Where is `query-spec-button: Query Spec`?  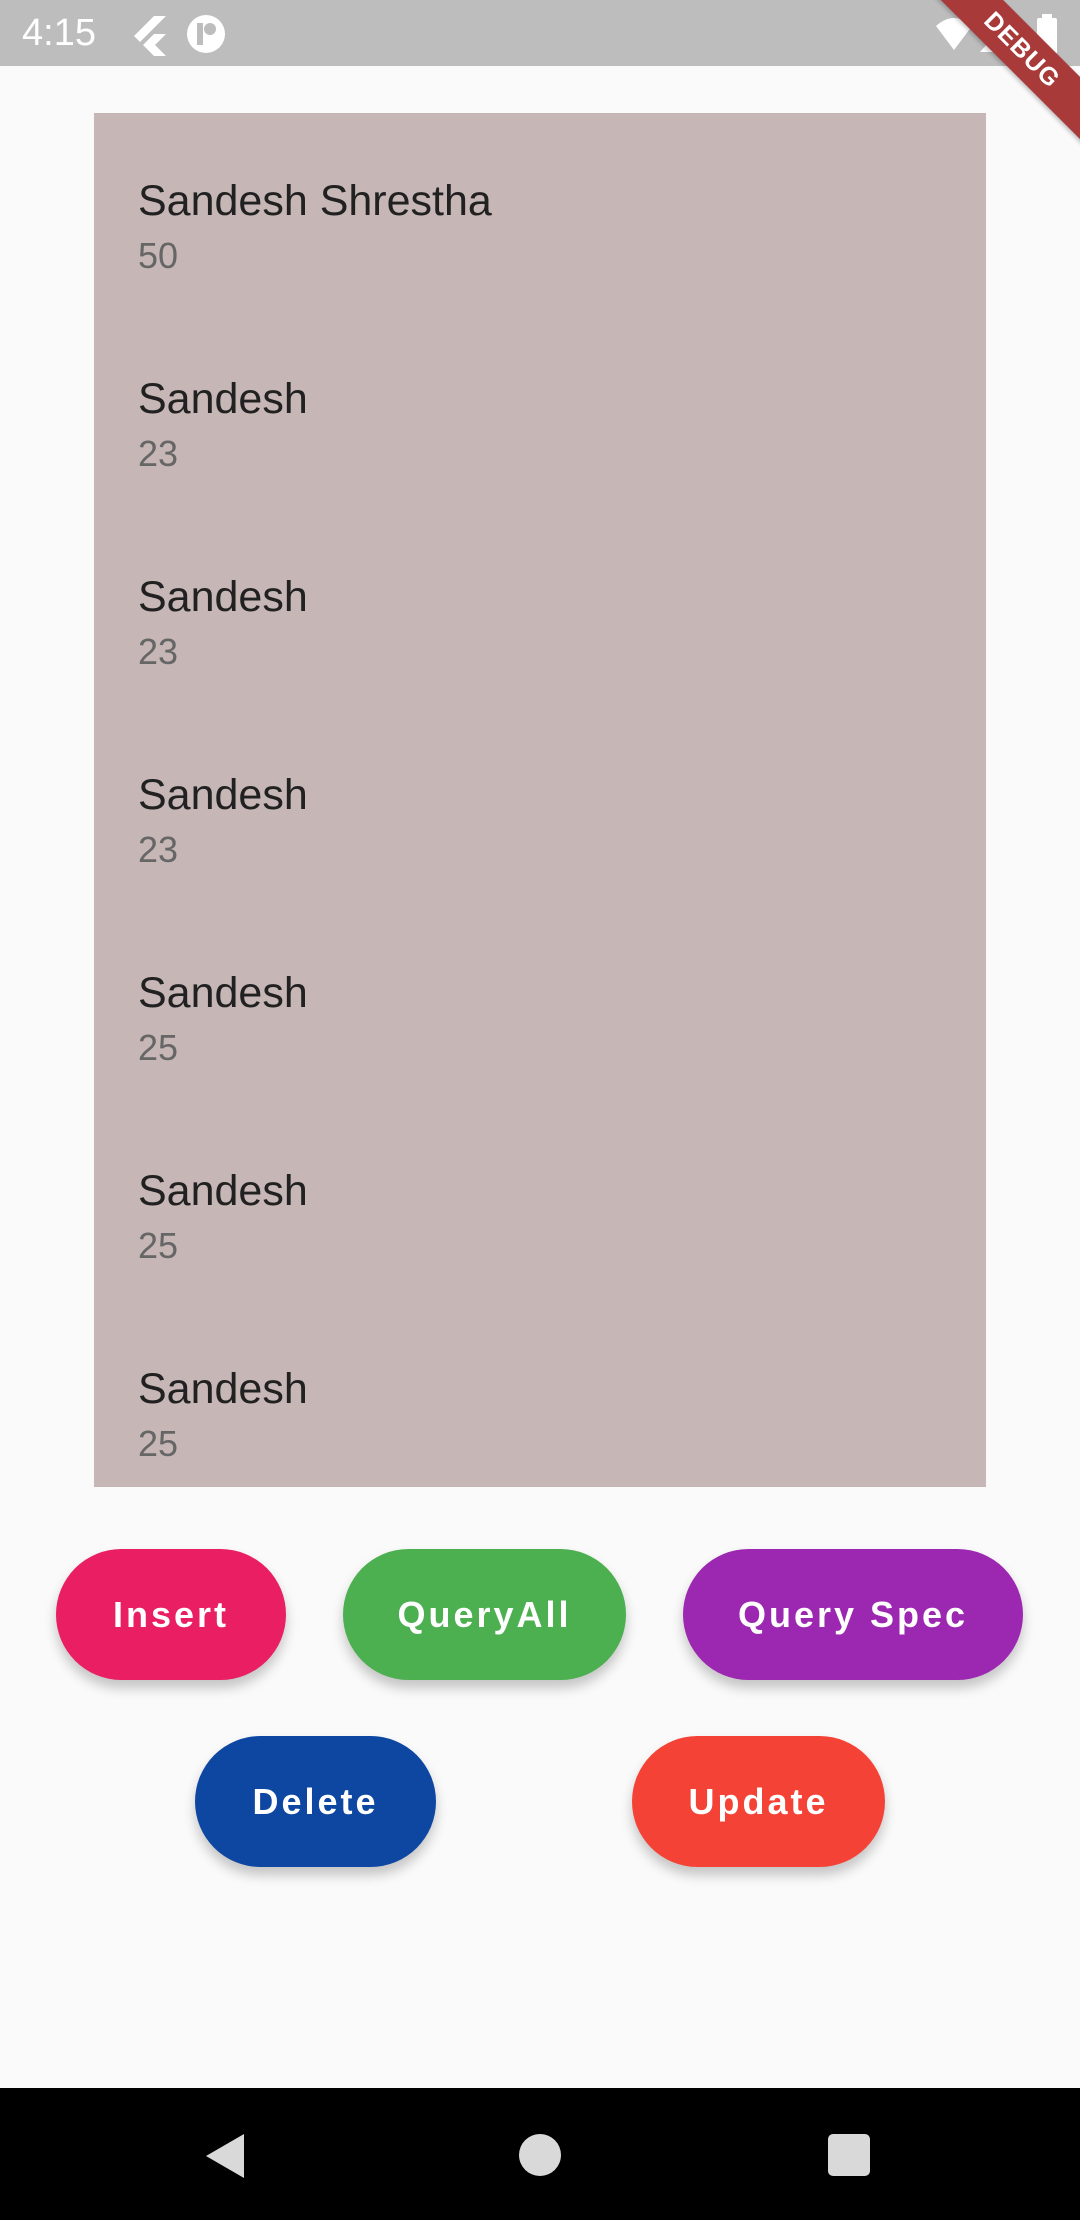 query-spec-button: Query Spec is located at coordinates (853, 1614).